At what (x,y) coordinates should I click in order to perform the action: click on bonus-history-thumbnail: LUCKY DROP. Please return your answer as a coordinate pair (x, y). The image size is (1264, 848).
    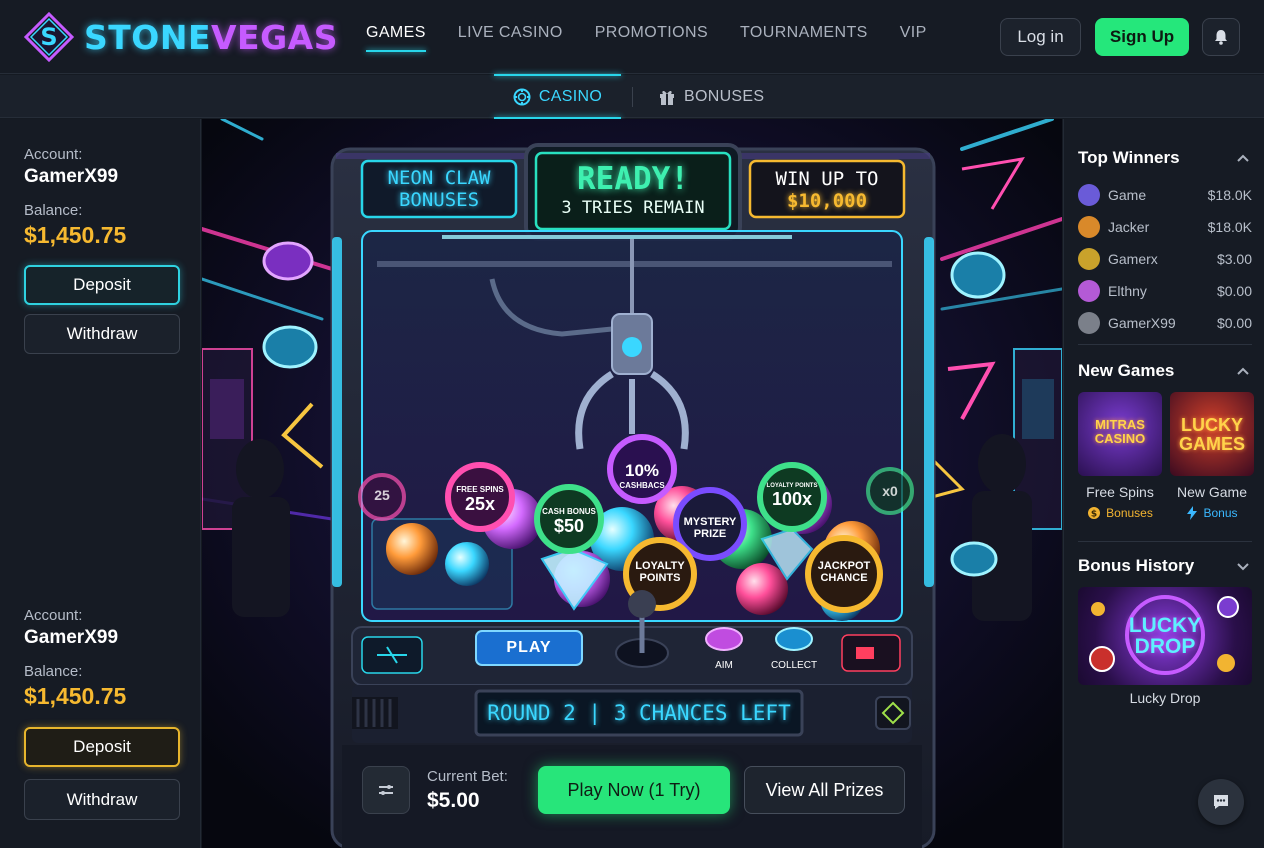
    Looking at the image, I should click on (1165, 636).